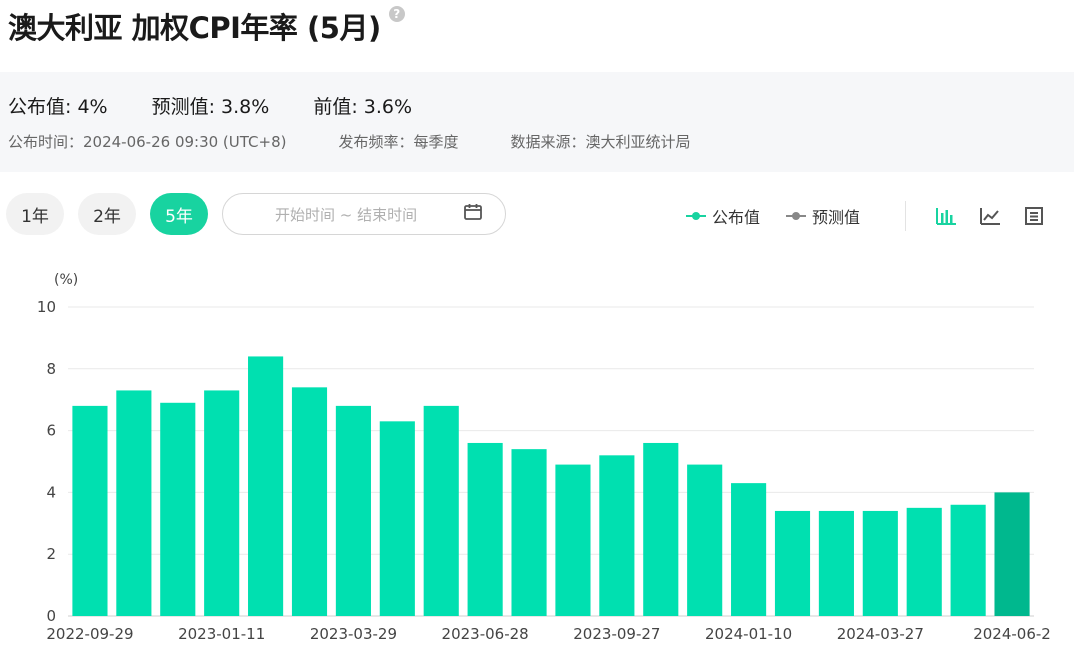  I want to click on x-tick-label: 2024-03-27, so click(880, 634).